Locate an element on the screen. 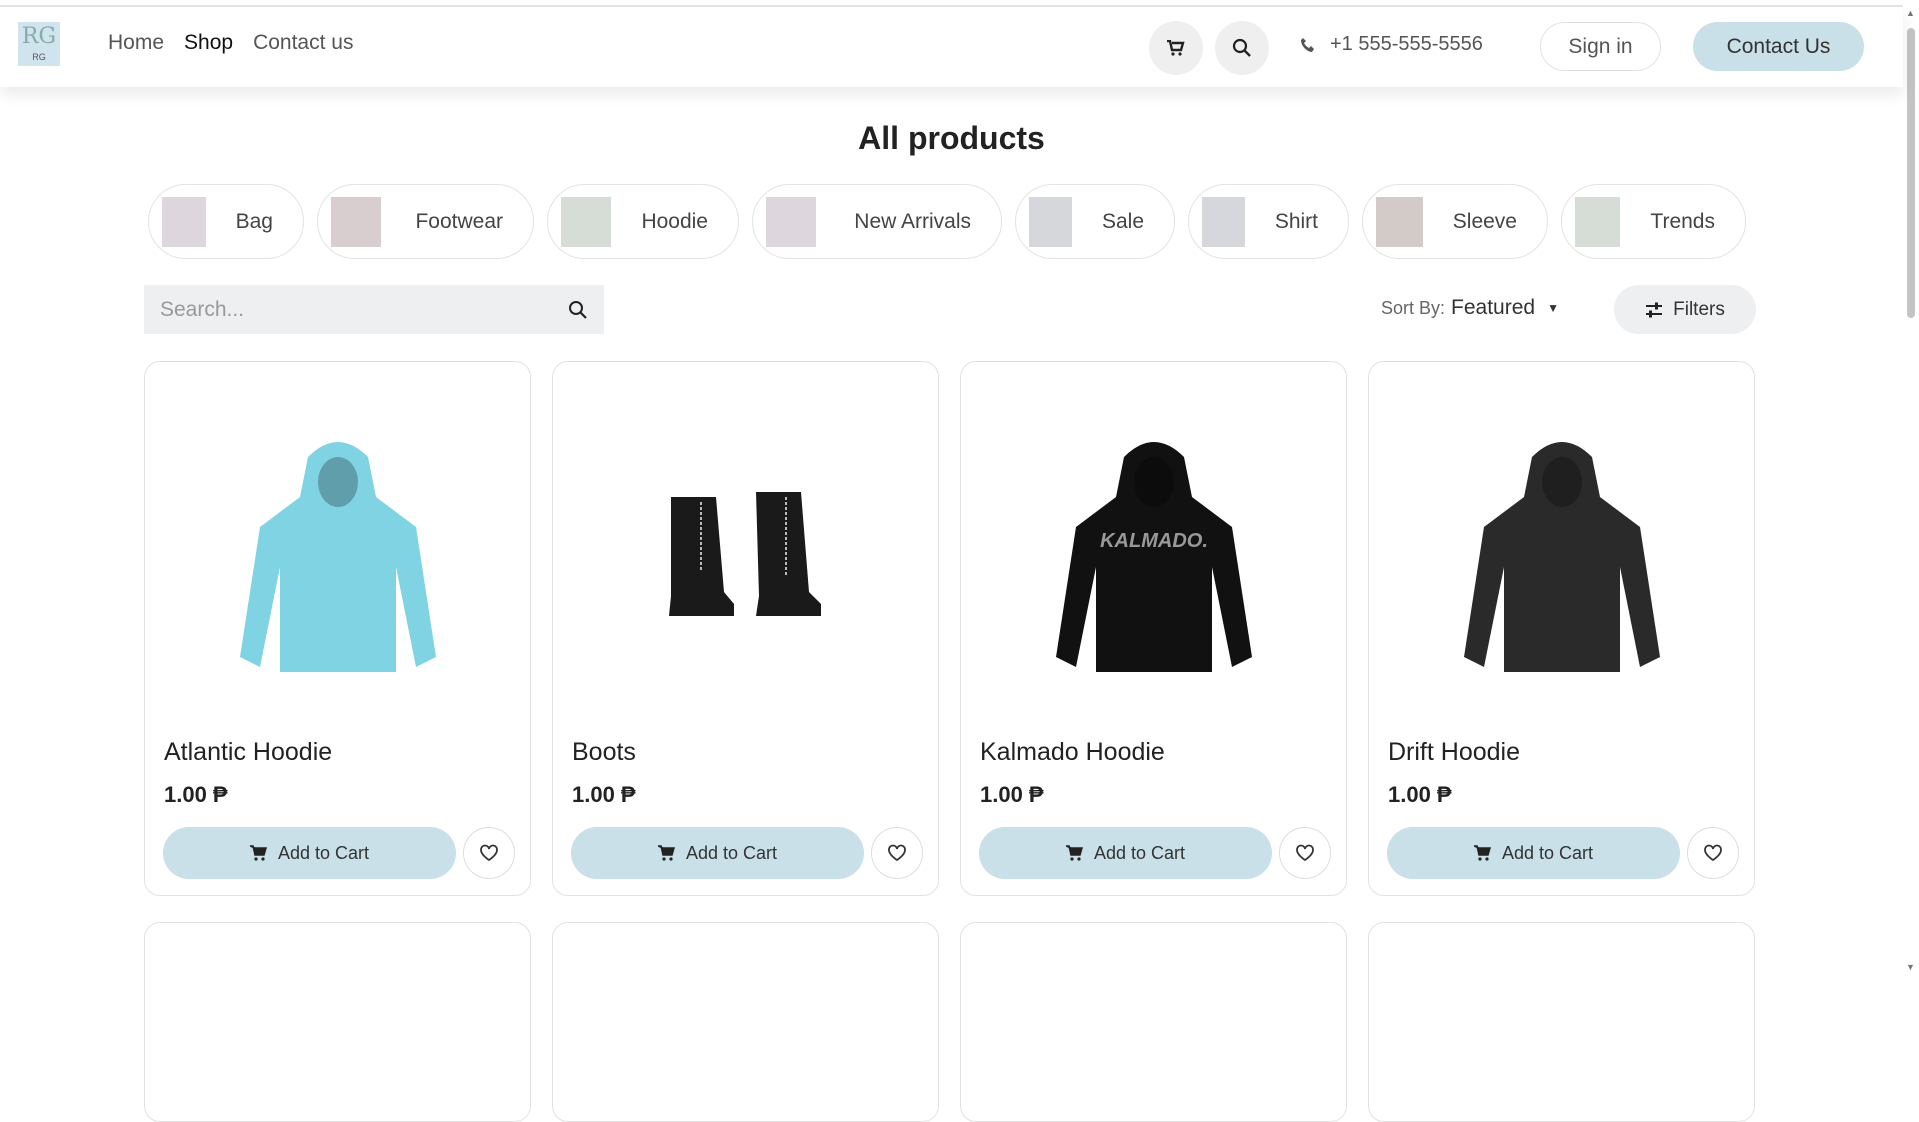 This screenshot has height=1122, width=1919. category-label: Trends is located at coordinates (1682, 221).